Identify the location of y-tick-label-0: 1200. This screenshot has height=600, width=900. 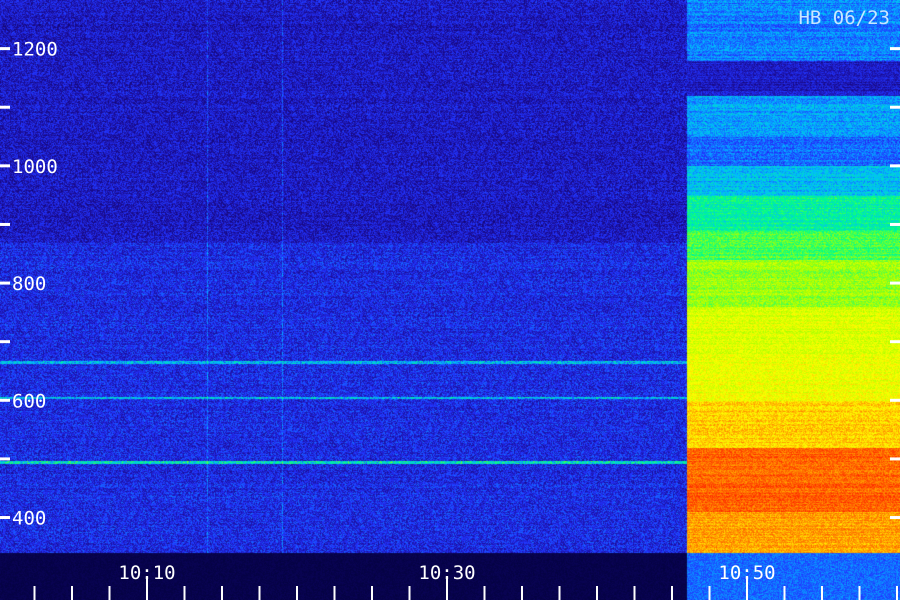
(35, 50).